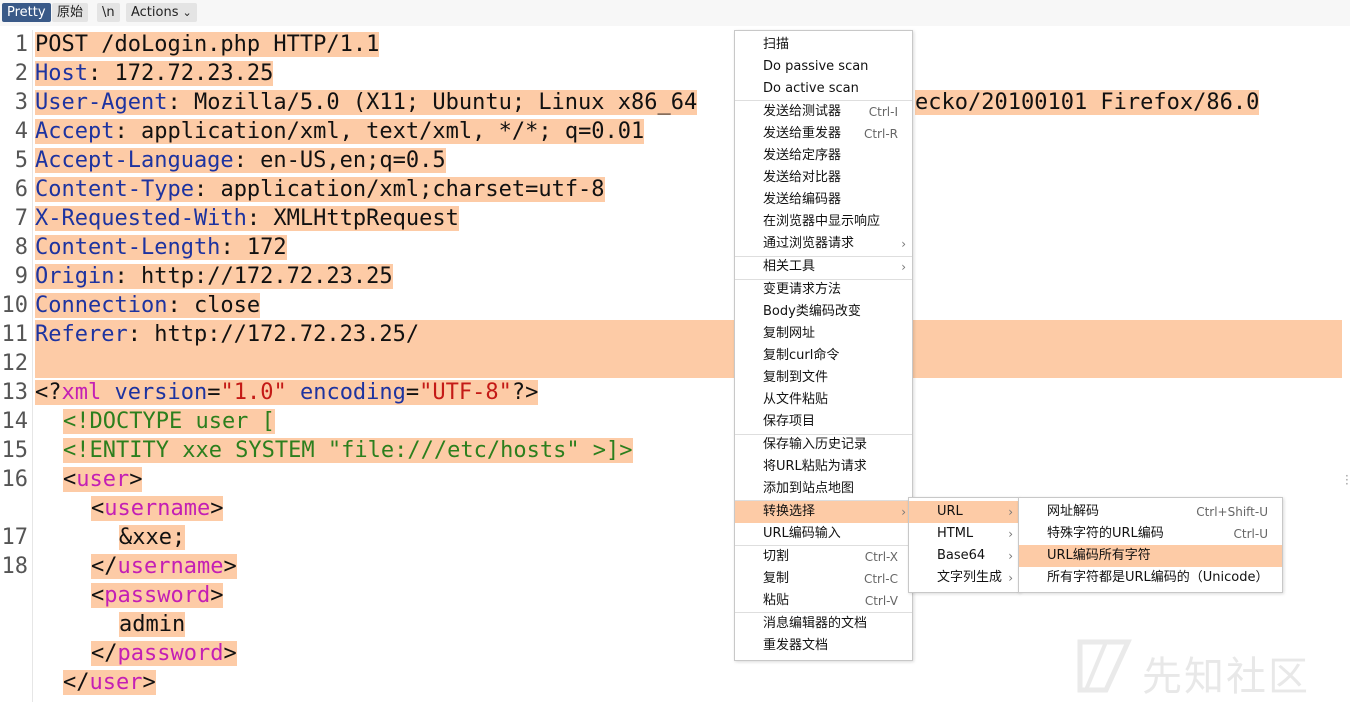 This screenshot has width=1350, height=702. What do you see at coordinates (157, 595) in the screenshot?
I see `code-line: <password>` at bounding box center [157, 595].